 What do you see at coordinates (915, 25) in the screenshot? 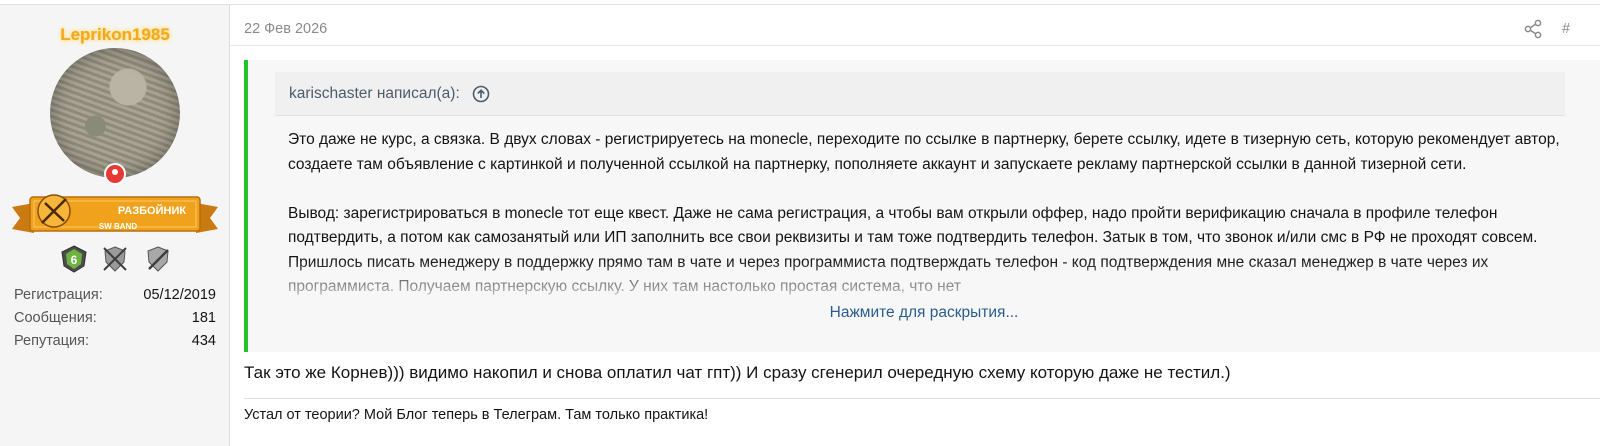
I see `message-header: 22 Фев 2026 #` at bounding box center [915, 25].